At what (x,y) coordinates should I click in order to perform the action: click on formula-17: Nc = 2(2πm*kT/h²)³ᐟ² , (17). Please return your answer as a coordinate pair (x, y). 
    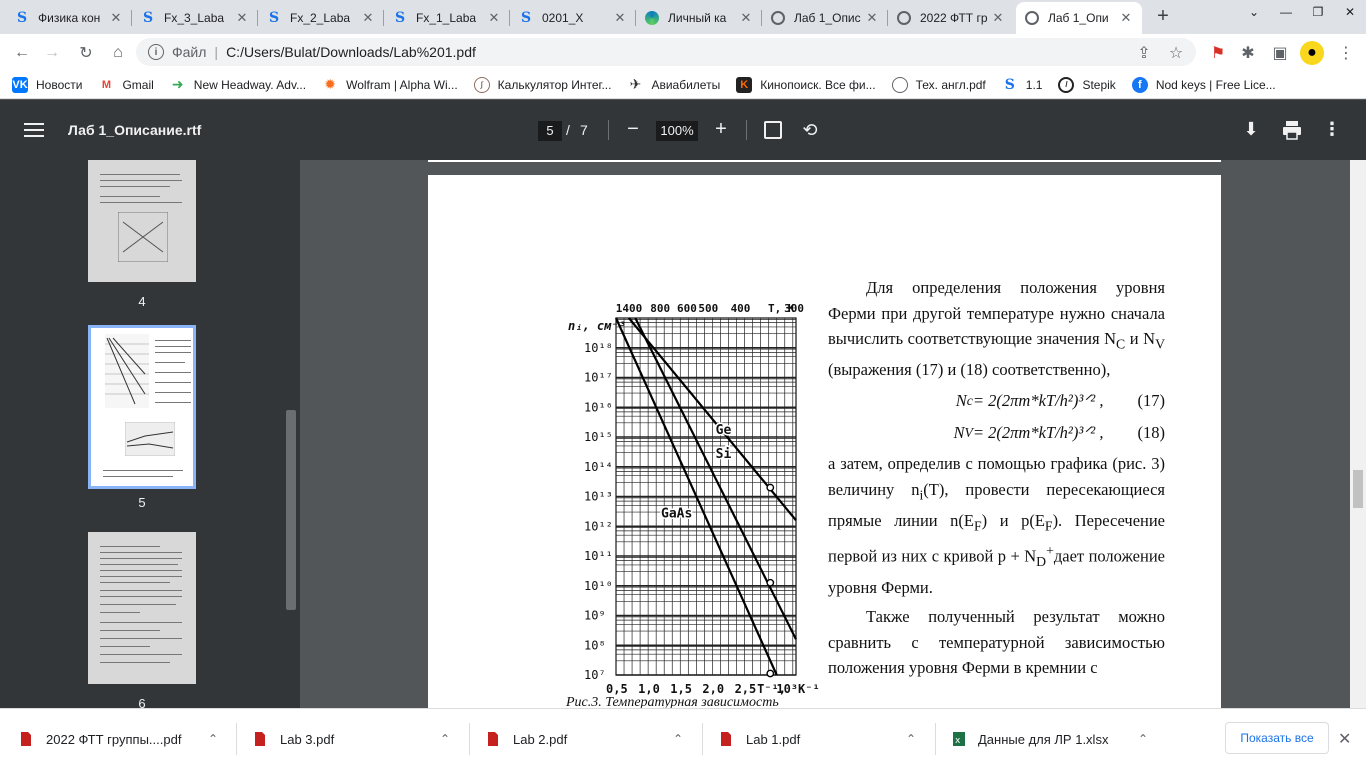
    Looking at the image, I should click on (1060, 401).